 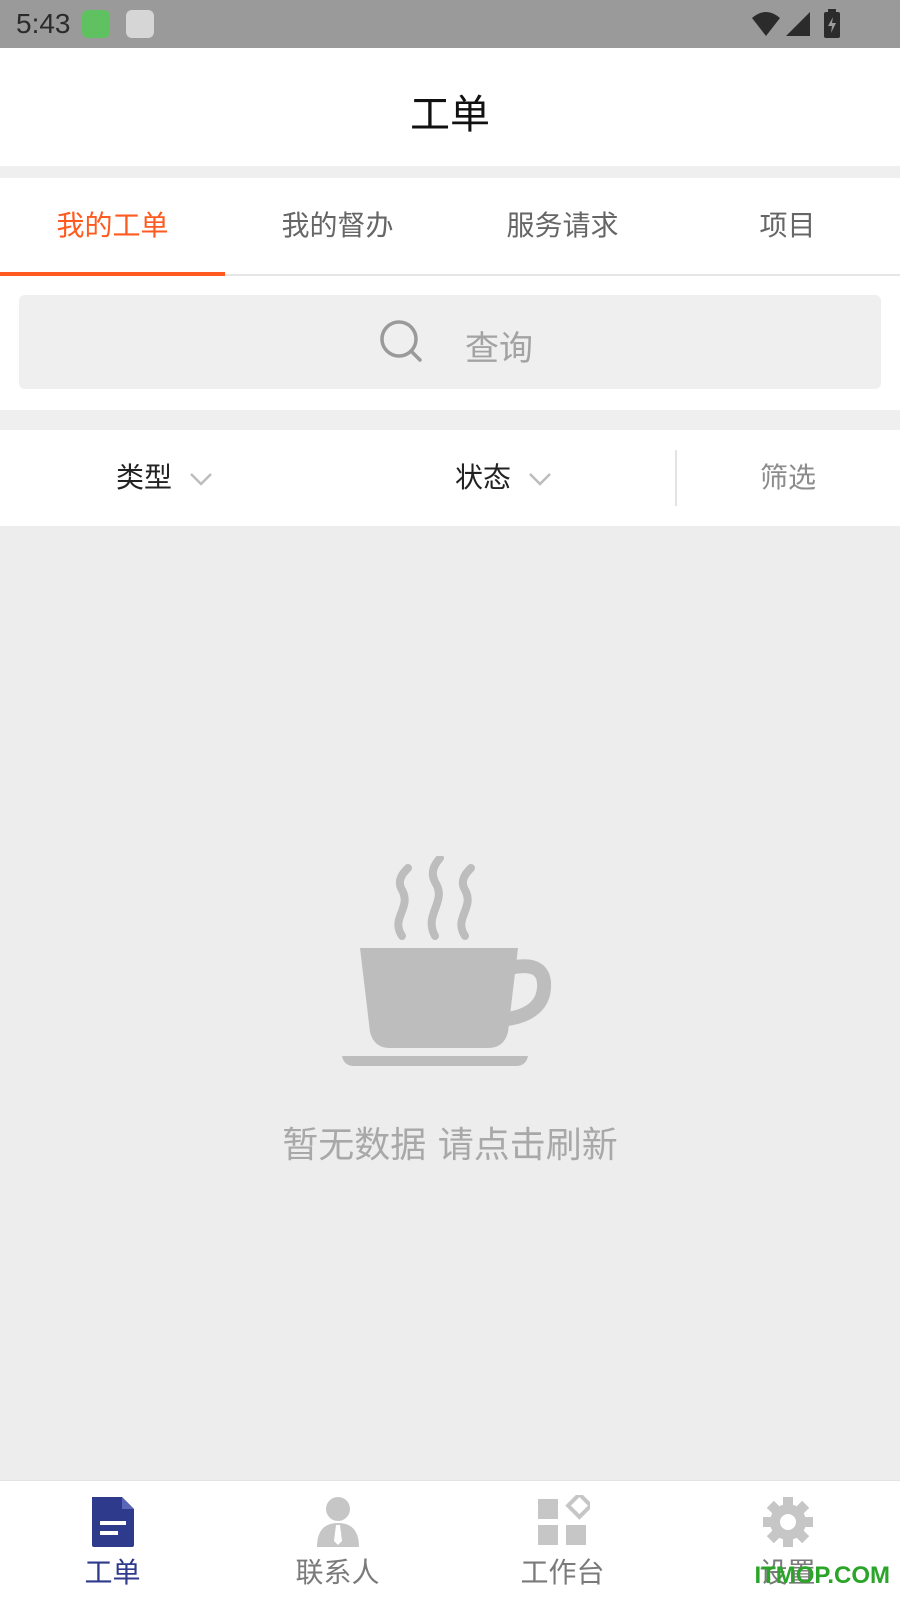 I want to click on nav-label: 工作台, so click(x=562, y=1572).